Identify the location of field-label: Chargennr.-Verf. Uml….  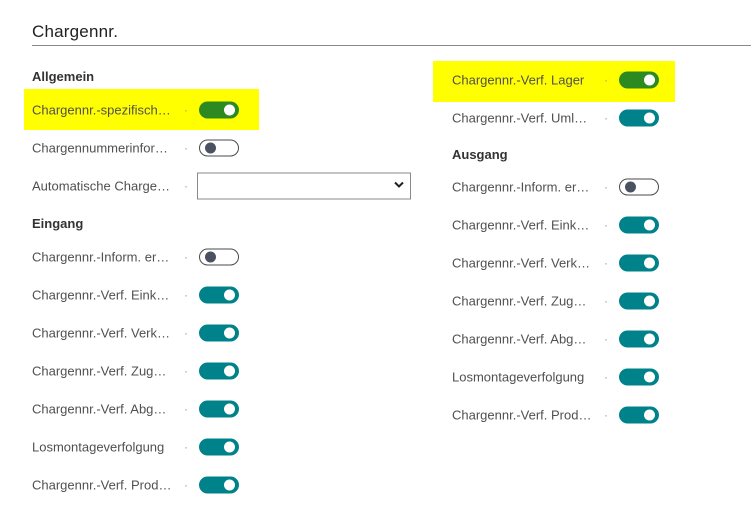
(520, 118).